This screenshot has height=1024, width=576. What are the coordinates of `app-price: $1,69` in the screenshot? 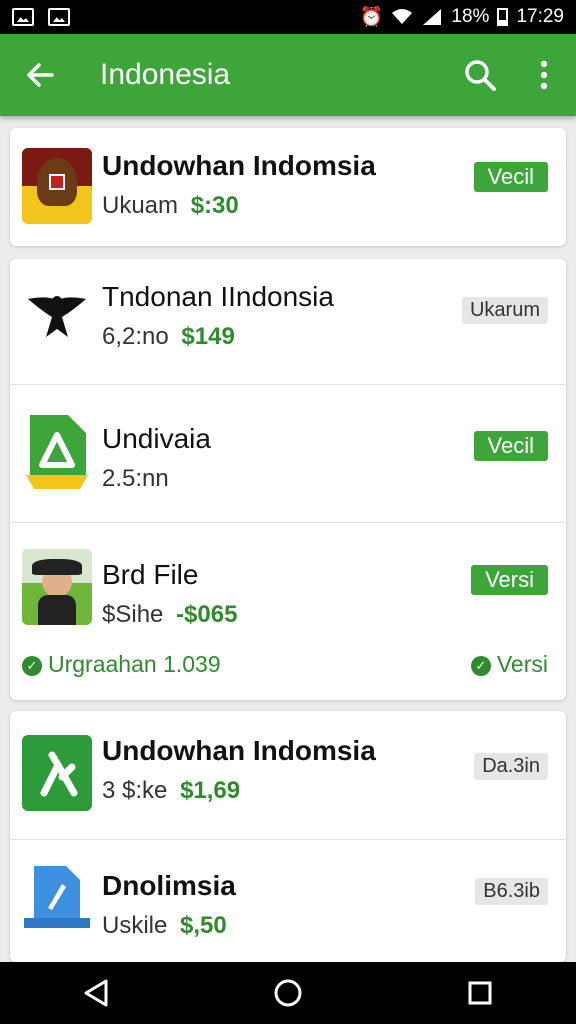 It's located at (210, 790).